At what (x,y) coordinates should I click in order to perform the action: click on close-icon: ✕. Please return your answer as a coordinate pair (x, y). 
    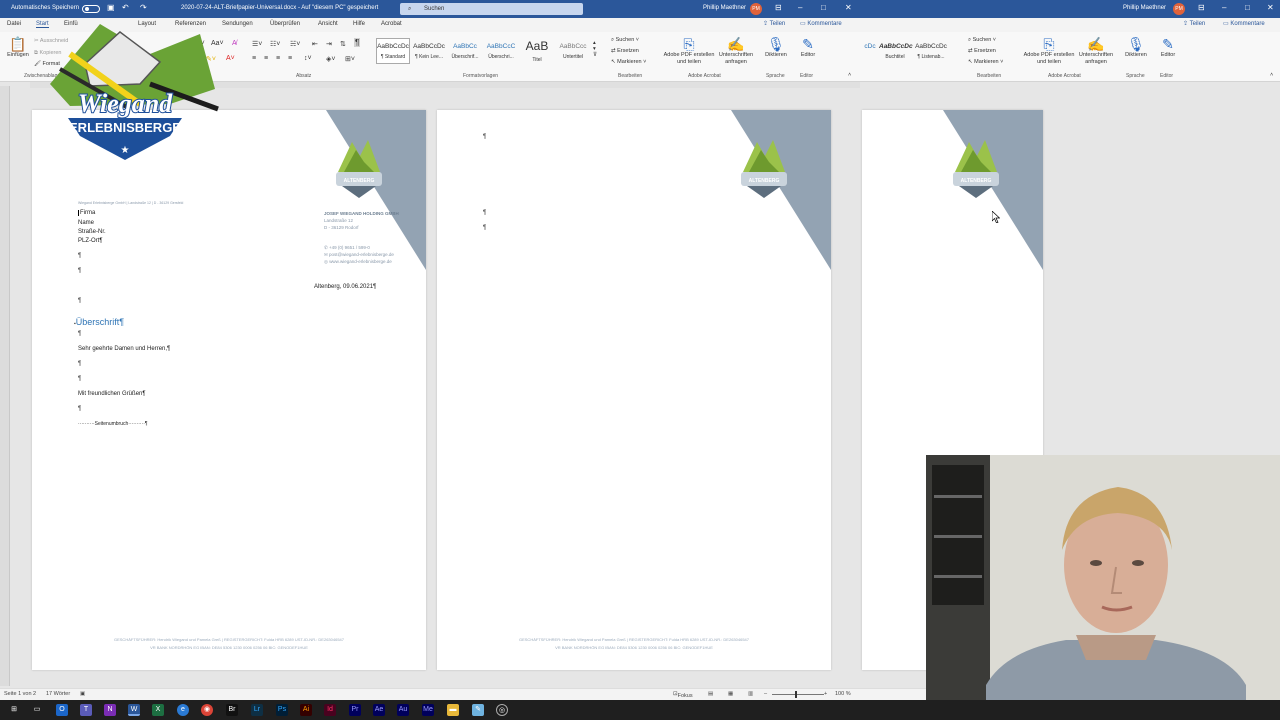
    Looking at the image, I should click on (848, 7).